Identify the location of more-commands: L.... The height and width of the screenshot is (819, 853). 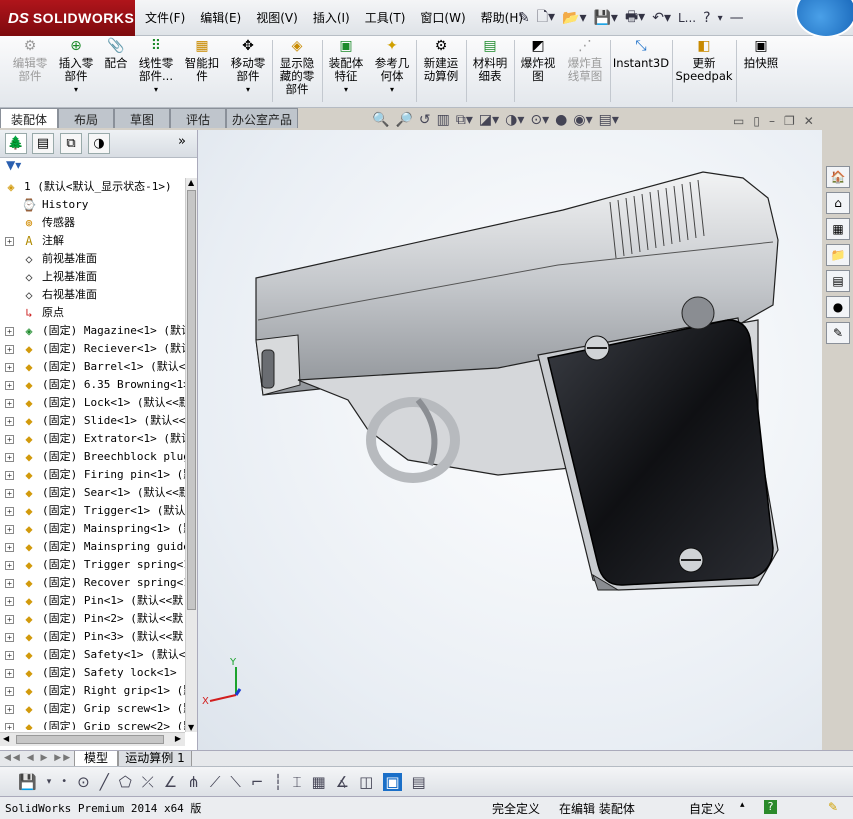
(687, 18).